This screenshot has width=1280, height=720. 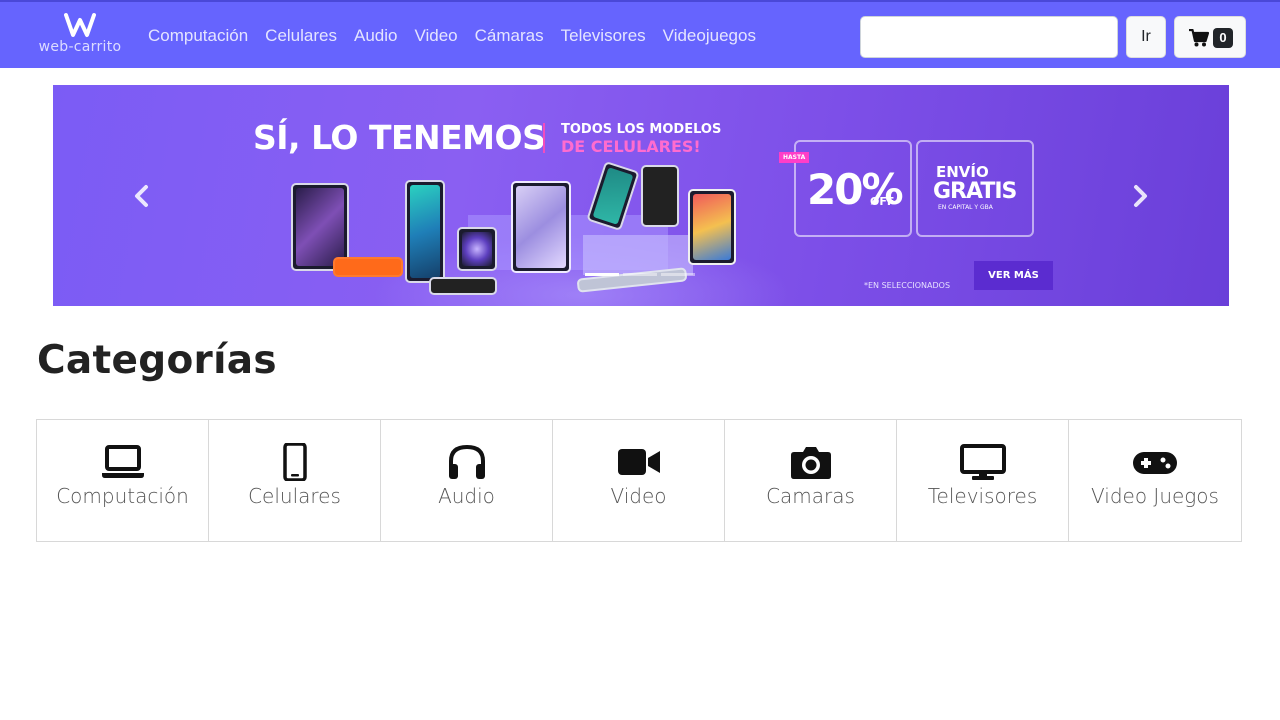 What do you see at coordinates (638, 462) in the screenshot?
I see `video-camera-icon` at bounding box center [638, 462].